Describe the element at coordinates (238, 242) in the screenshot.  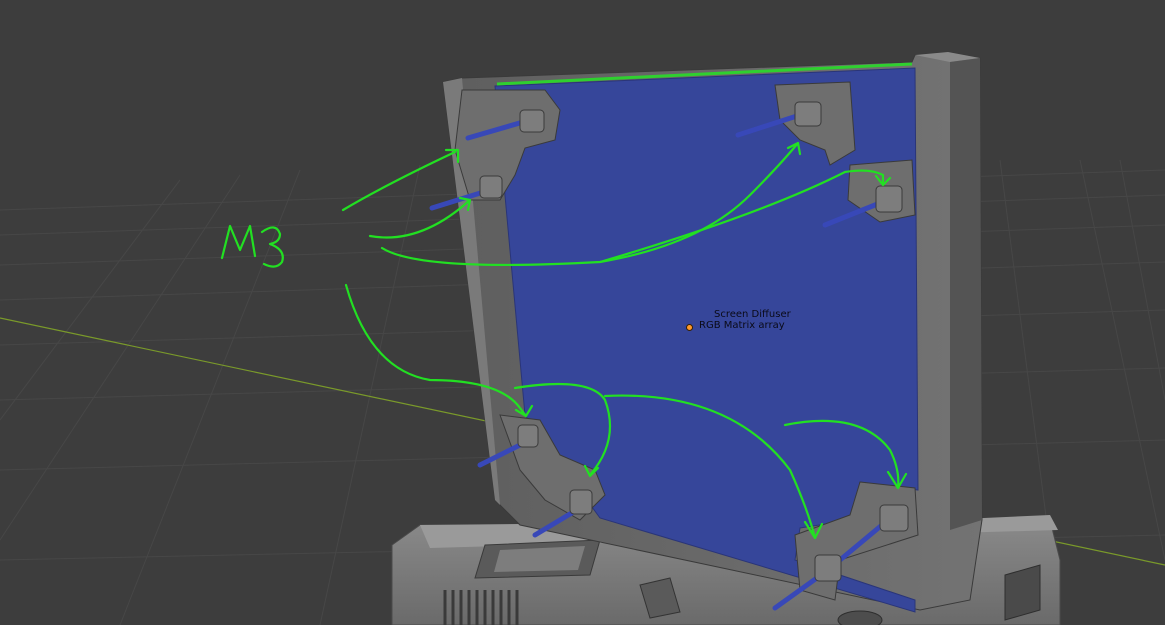
I see `annotation-letter-m` at that location.